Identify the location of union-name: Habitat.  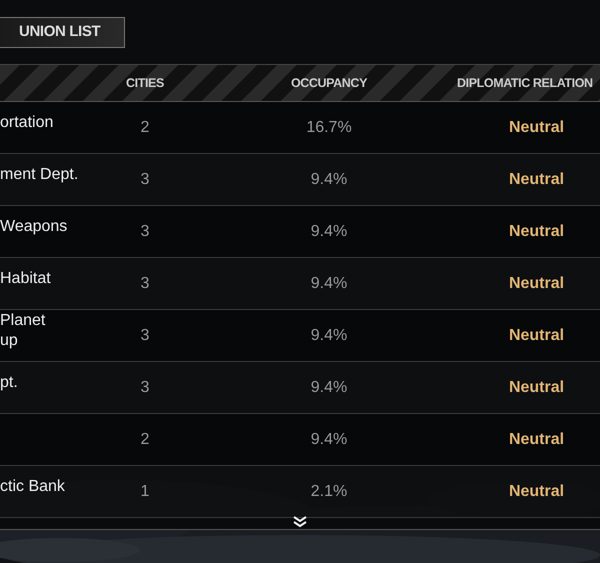
(26, 278).